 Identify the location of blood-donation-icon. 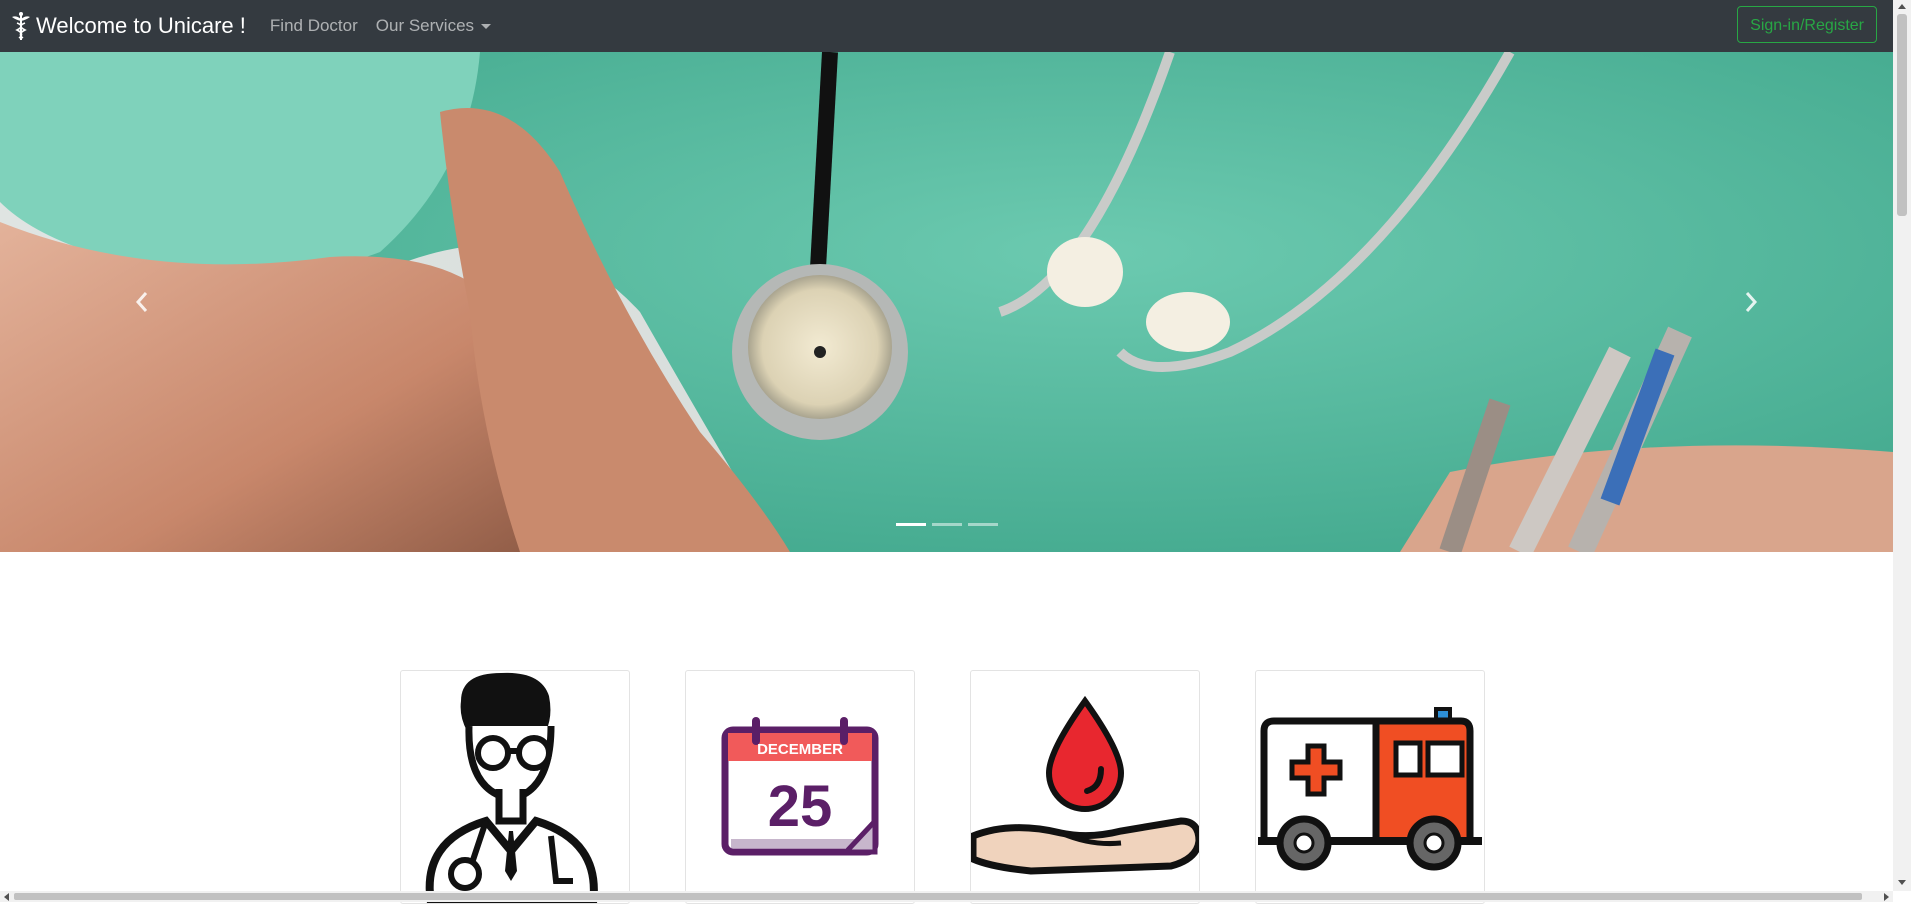
(1085, 785).